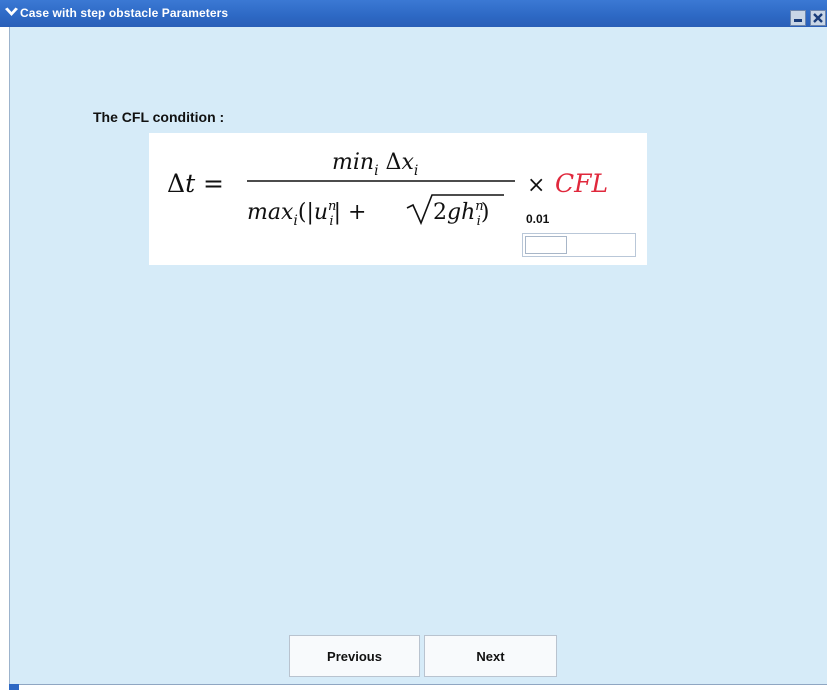  I want to click on next-button: Next, so click(490, 656).